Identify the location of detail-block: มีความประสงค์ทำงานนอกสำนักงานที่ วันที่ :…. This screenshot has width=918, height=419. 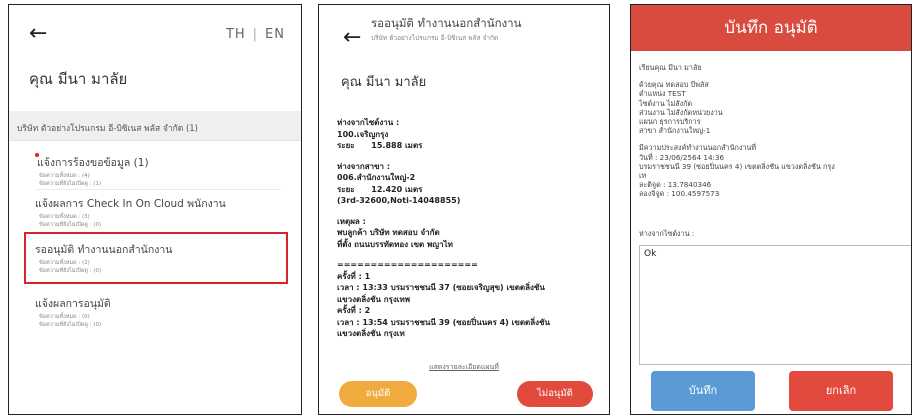
(775, 171).